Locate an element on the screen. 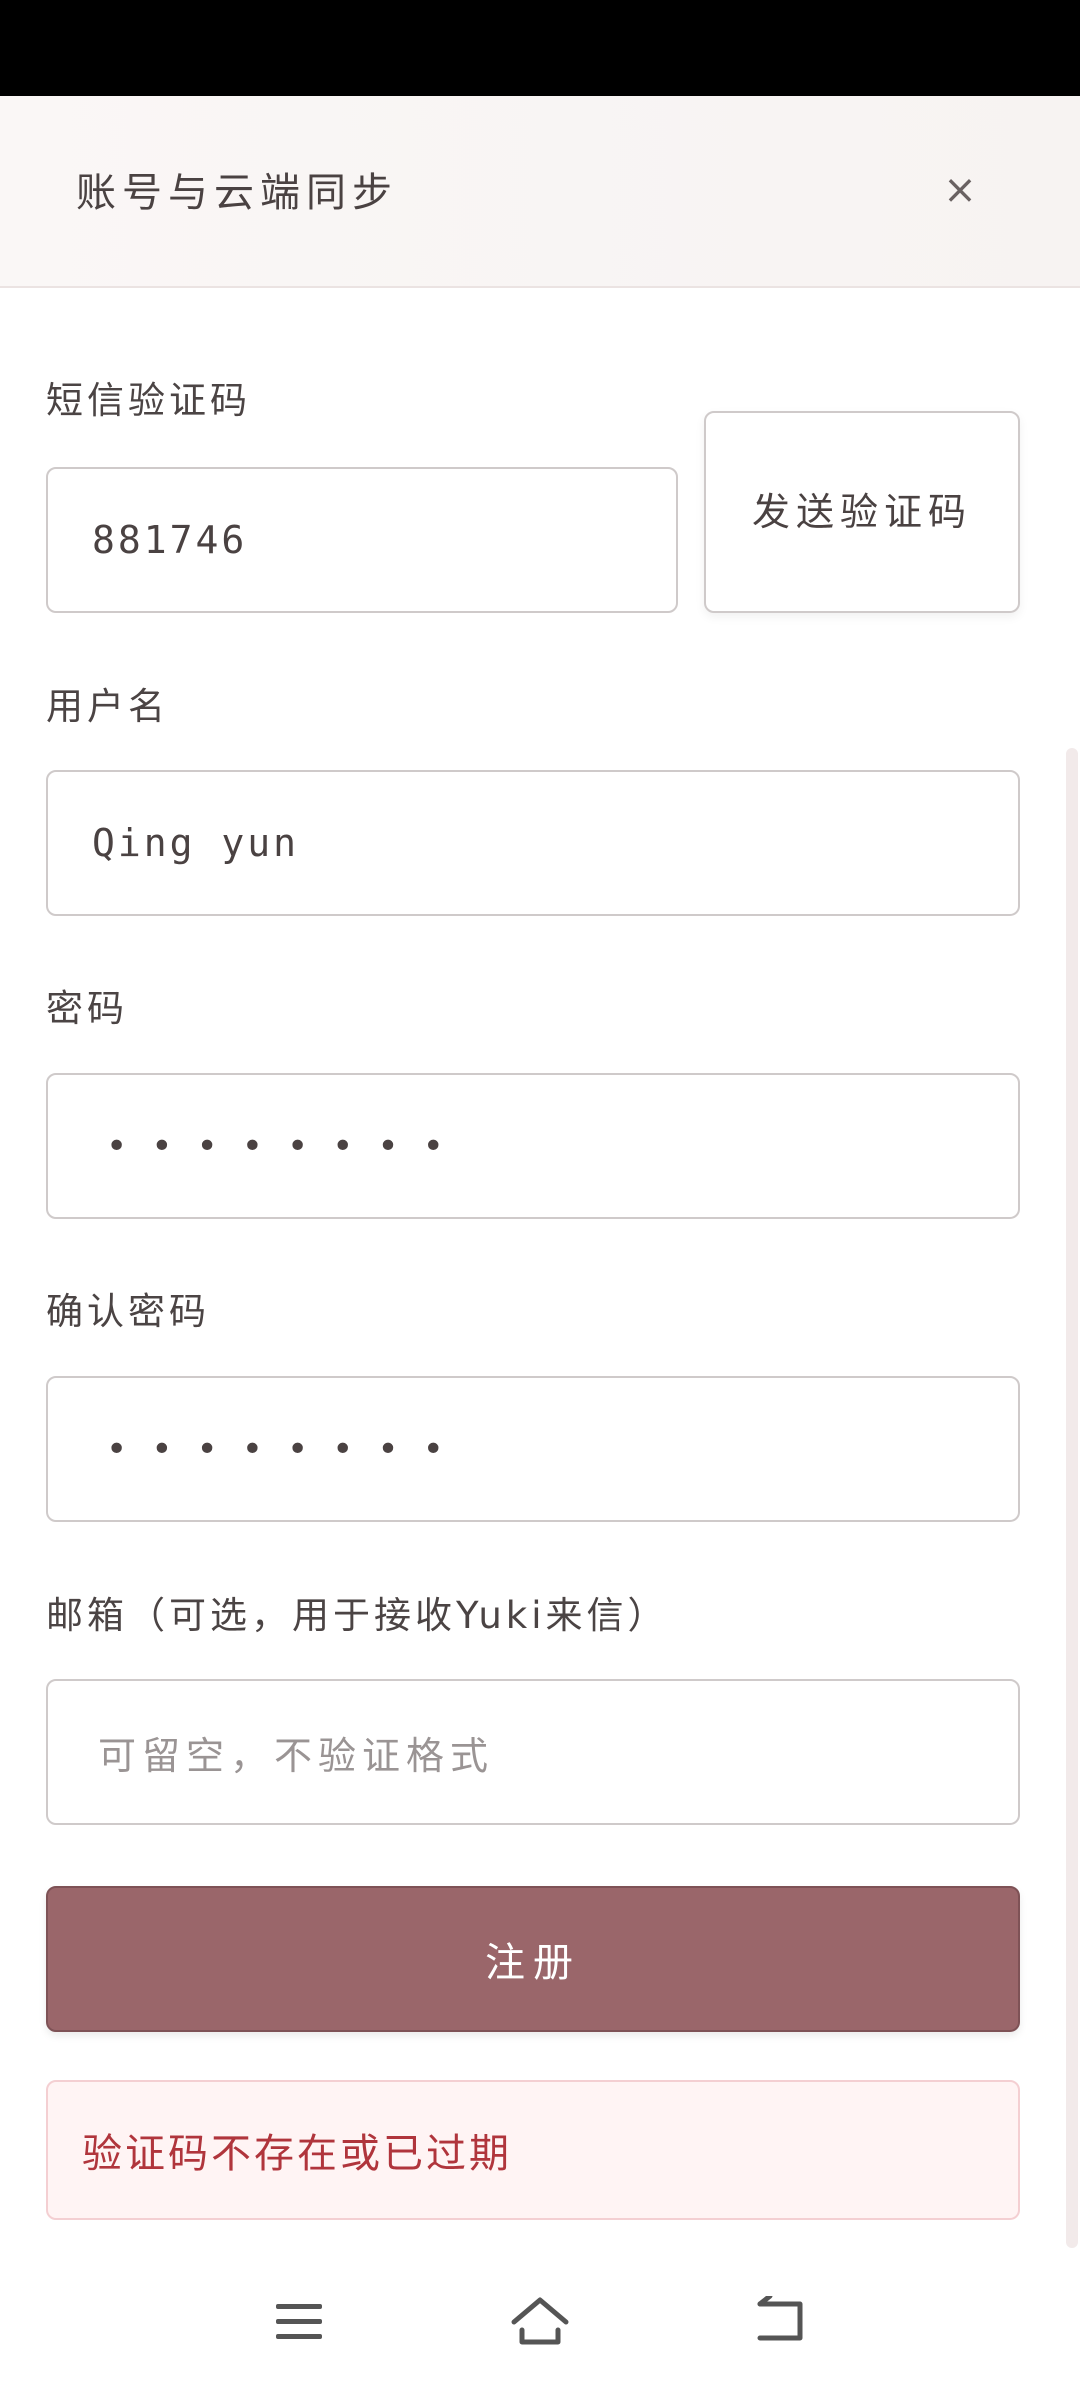 The image size is (1080, 2388). register-label: 注册 is located at coordinates (533, 1963).